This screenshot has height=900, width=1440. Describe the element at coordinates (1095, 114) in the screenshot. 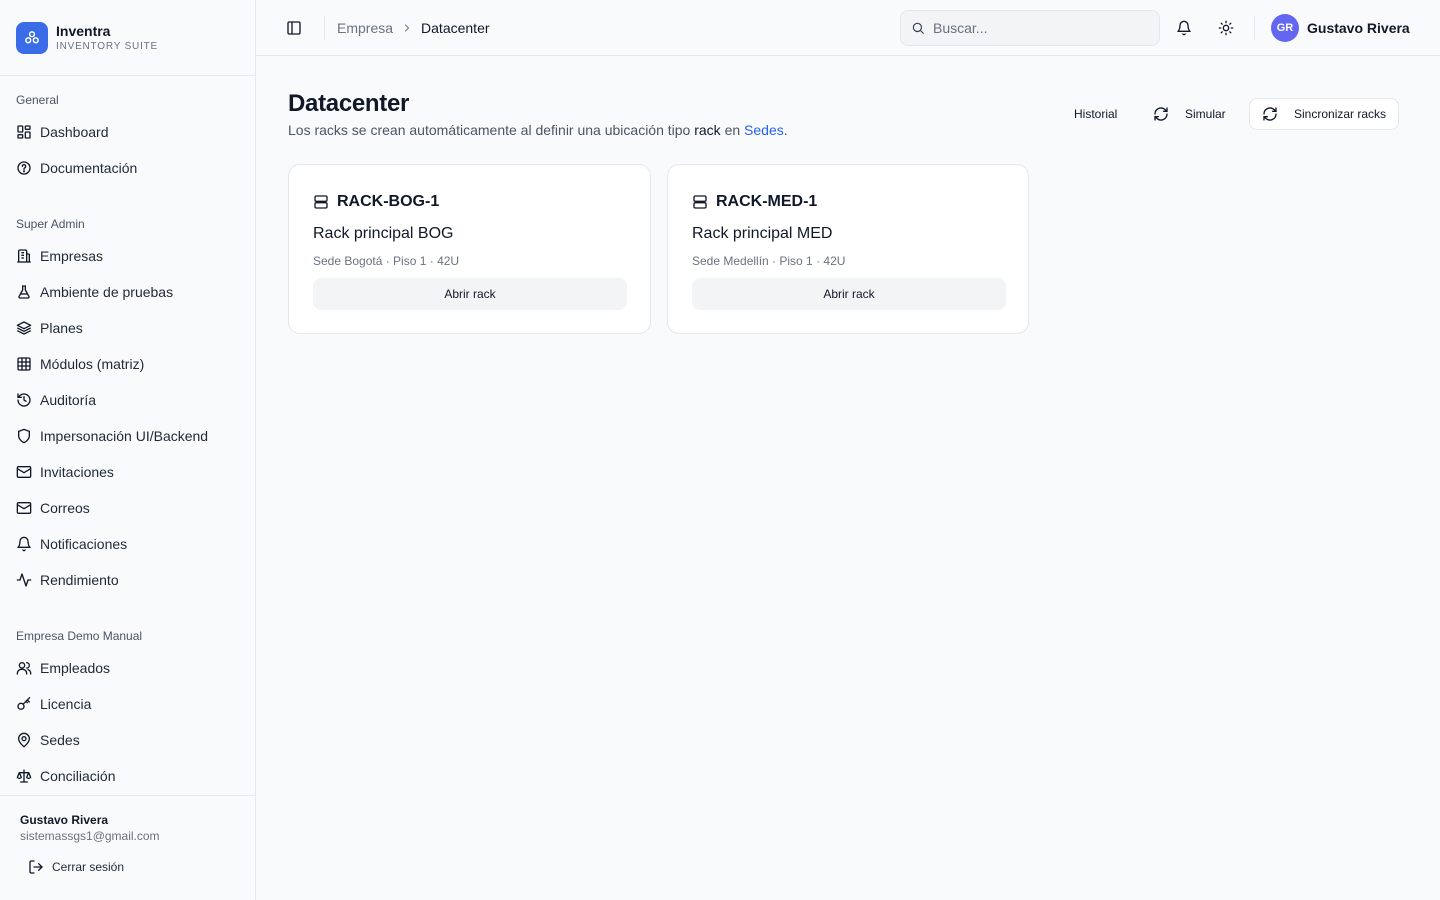

I see `history-button: Historial` at that location.